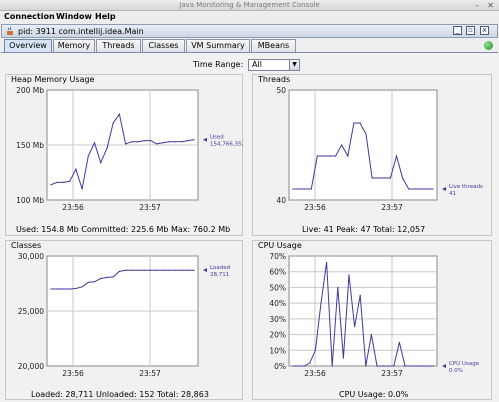 This screenshot has height=402, width=499. Describe the element at coordinates (217, 138) in the screenshot. I see `current-value-label: Used` at that location.